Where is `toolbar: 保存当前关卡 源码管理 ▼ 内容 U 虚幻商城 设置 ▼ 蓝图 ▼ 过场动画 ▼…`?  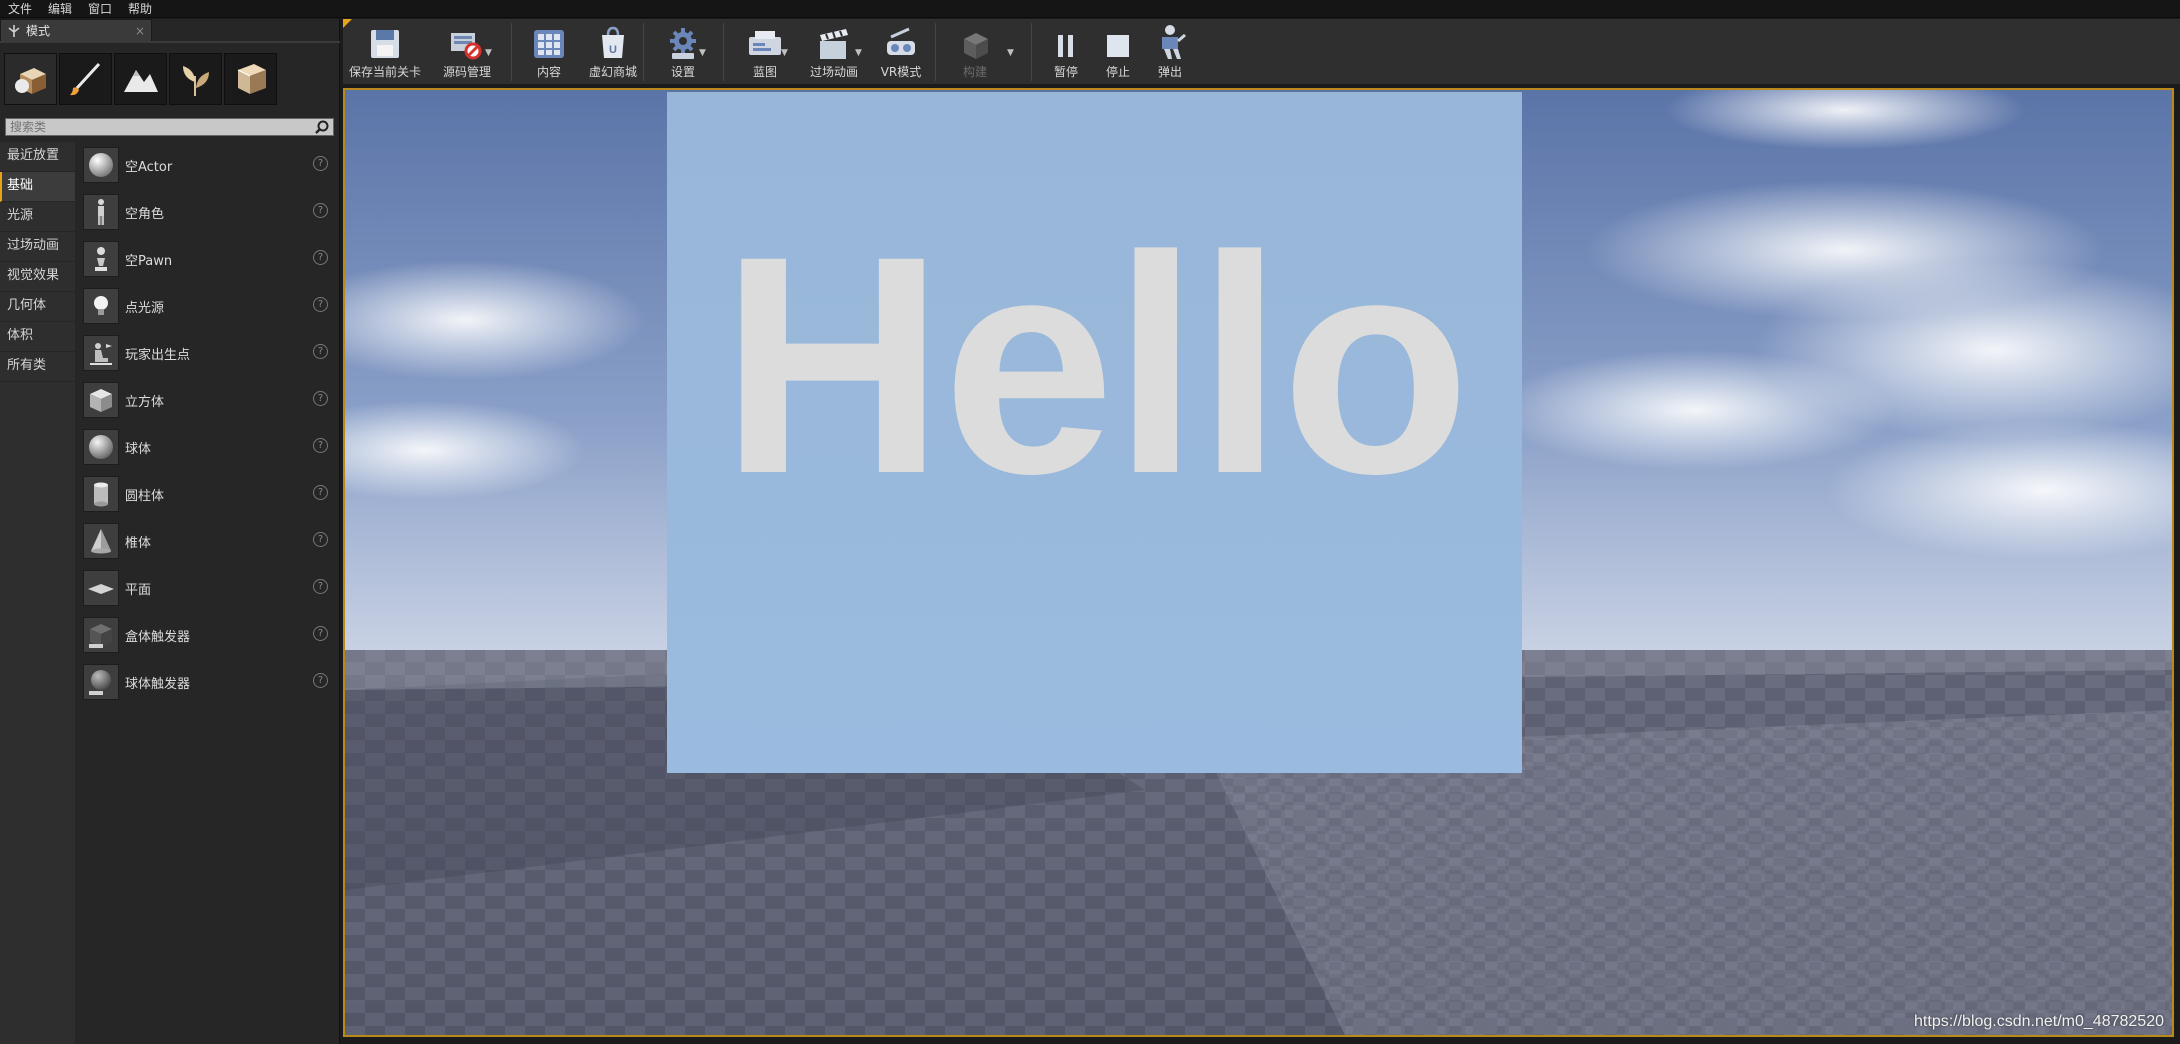
toolbar: 保存当前关卡 源码管理 ▼ 内容 U 虚幻商城 设置 ▼ 蓝图 ▼ 过场动画 ▼… is located at coordinates (1261, 52).